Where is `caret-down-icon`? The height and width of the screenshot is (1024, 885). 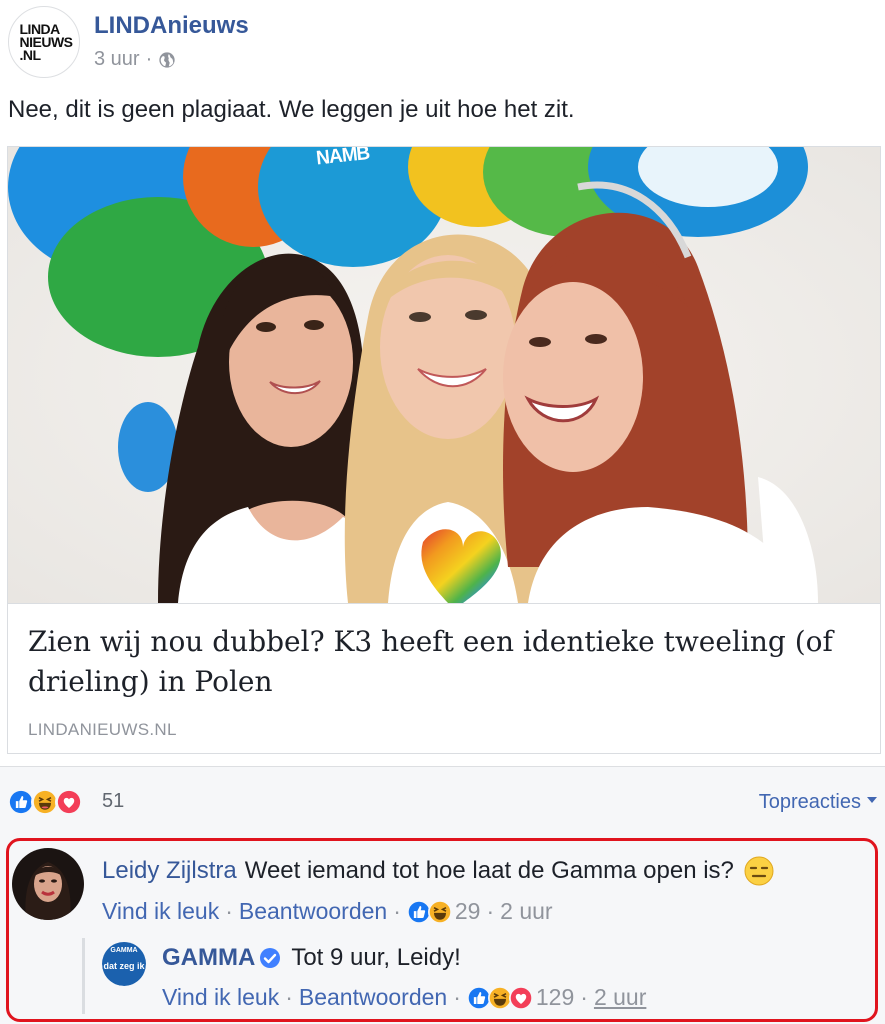
caret-down-icon is located at coordinates (872, 799).